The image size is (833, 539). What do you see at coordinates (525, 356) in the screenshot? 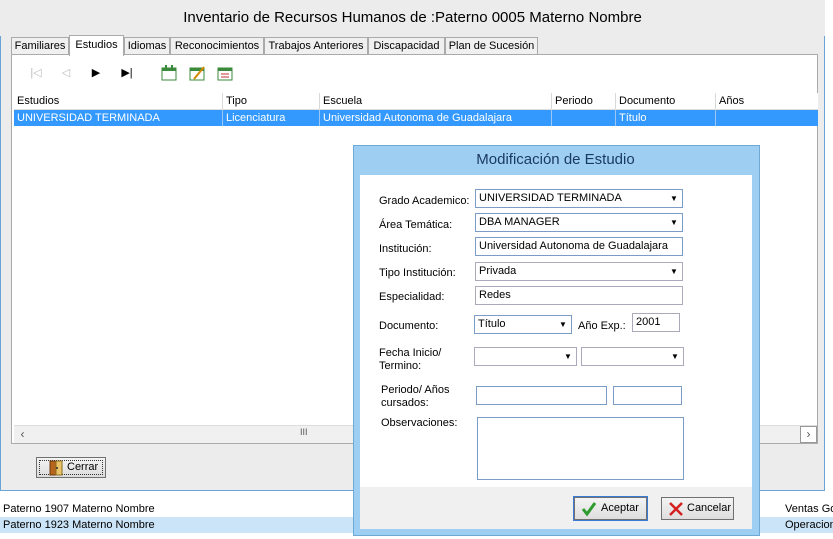
I see `fecha-inicio-select: ▼` at bounding box center [525, 356].